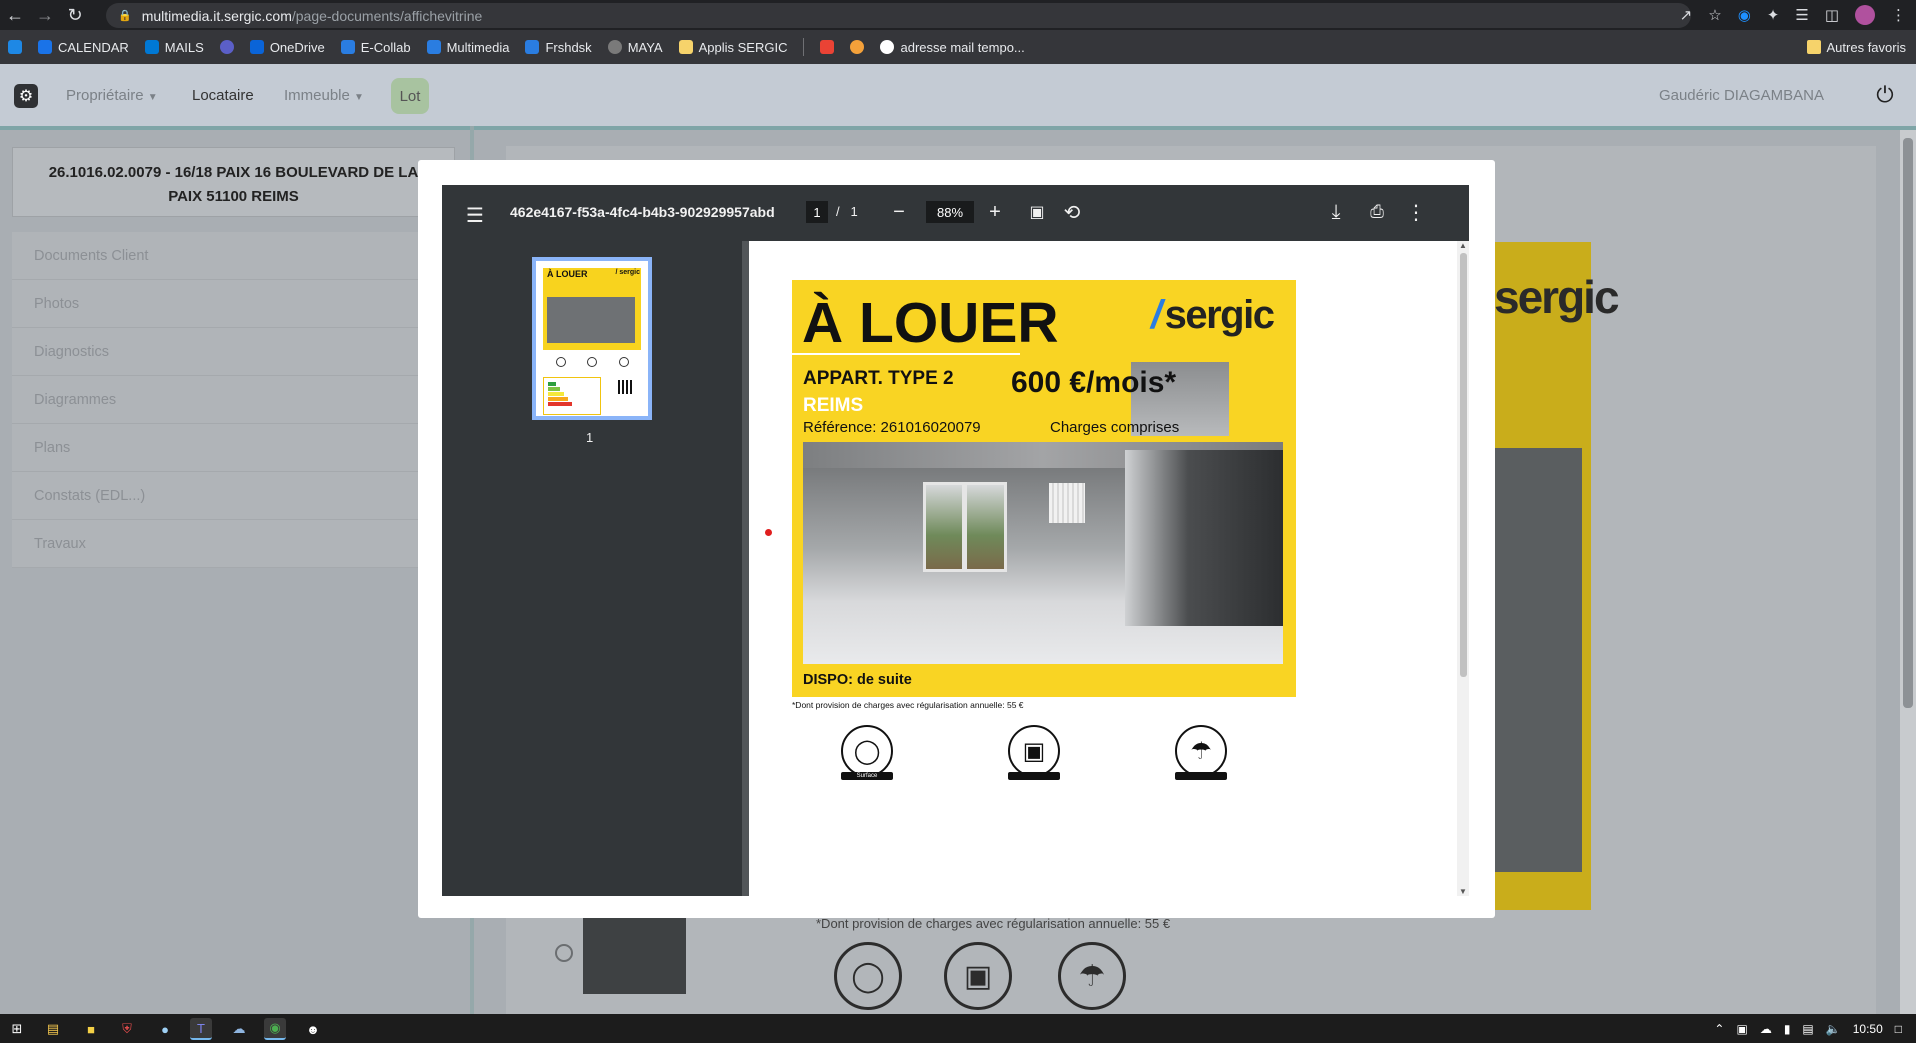 The width and height of the screenshot is (1916, 1043). Describe the element at coordinates (53, 1029) in the screenshot. I see `file-explorer-icon: ▤` at that location.